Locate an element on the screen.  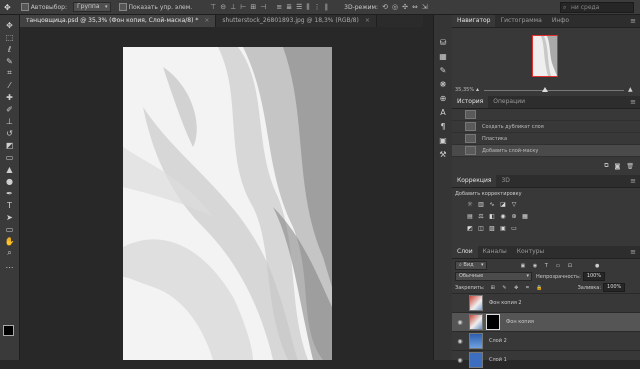
layer-row: Фон копия 2 is located at coordinates (546, 302).